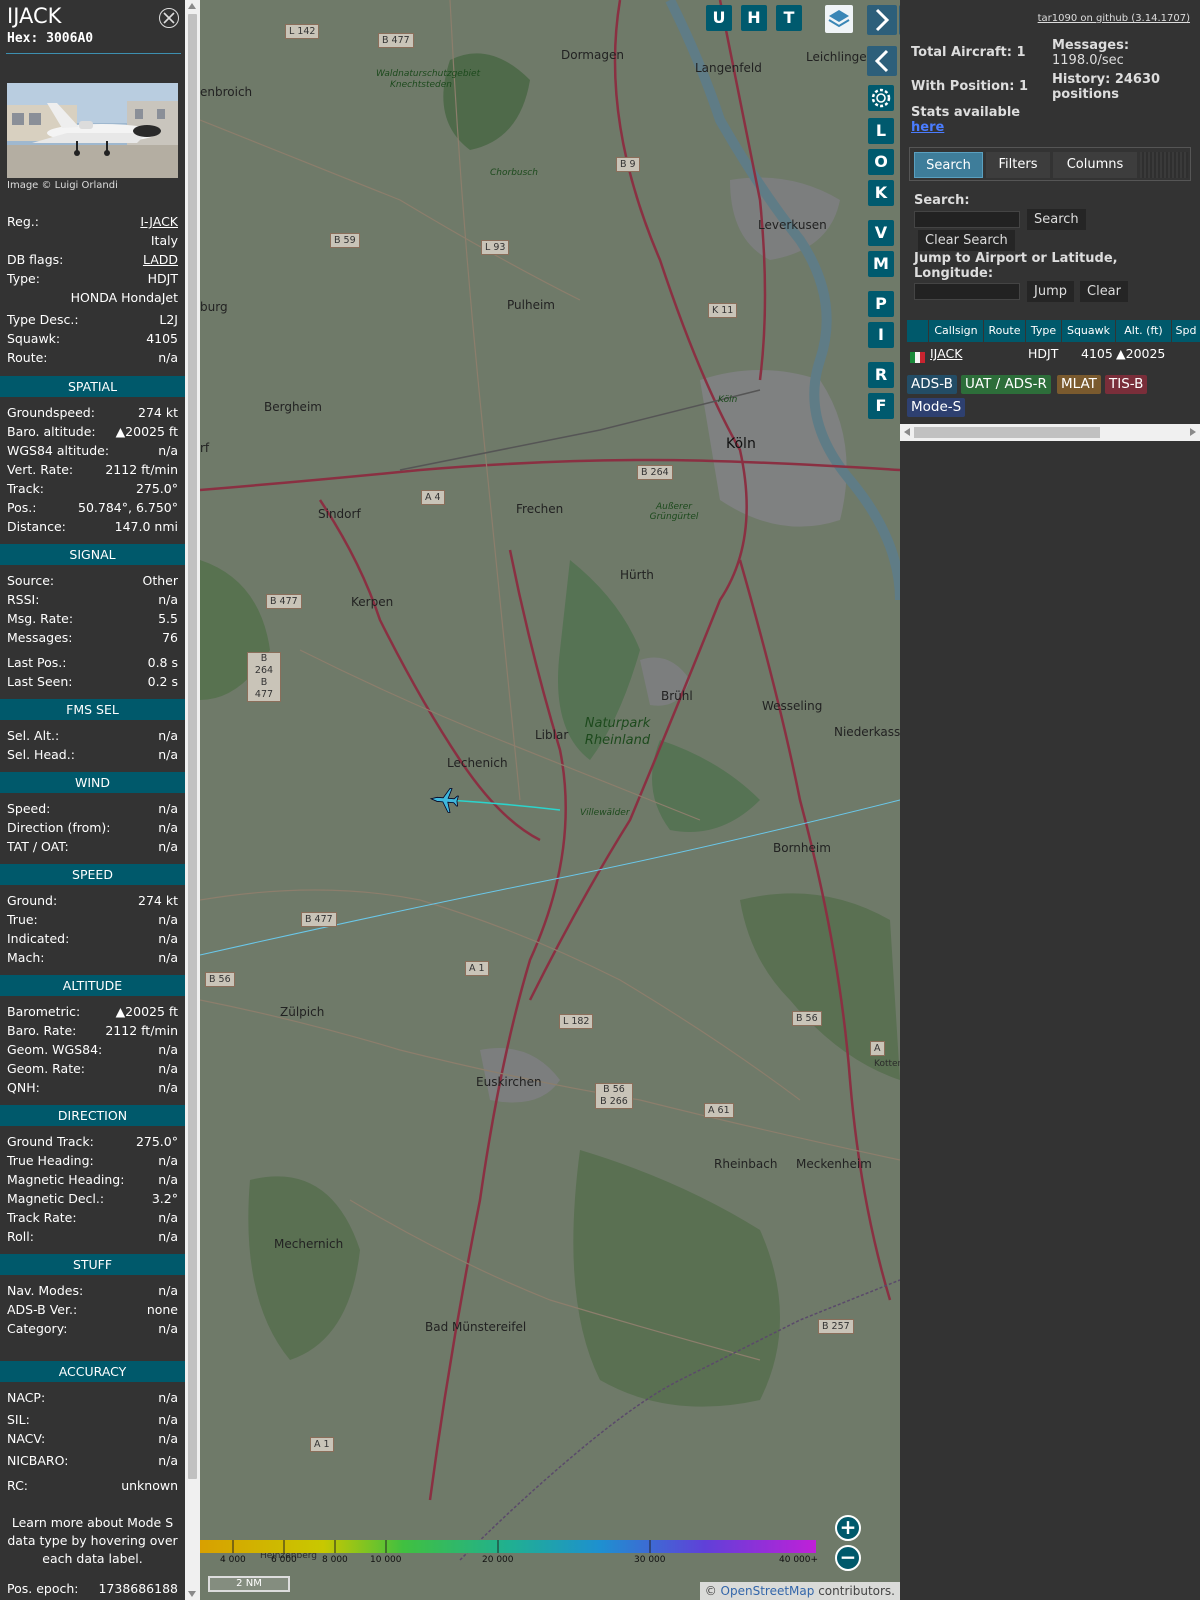 The width and height of the screenshot is (1200, 1600). What do you see at coordinates (967, 219) in the screenshot?
I see `search-input` at bounding box center [967, 219].